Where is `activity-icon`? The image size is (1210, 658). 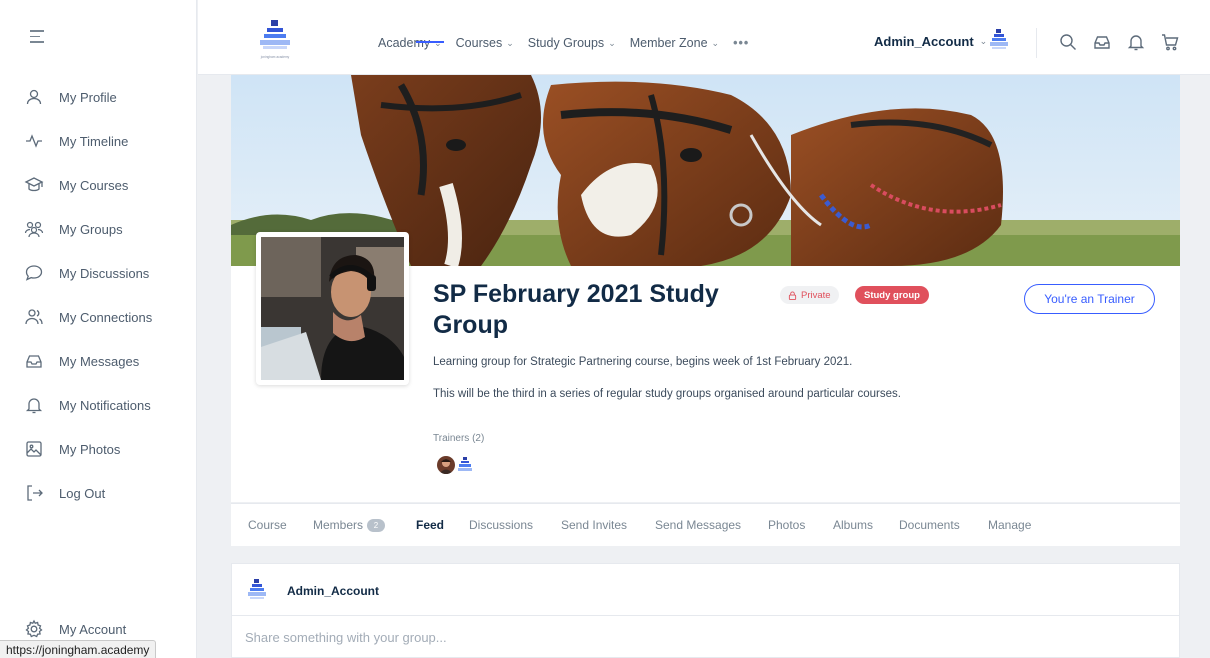 activity-icon is located at coordinates (34, 141).